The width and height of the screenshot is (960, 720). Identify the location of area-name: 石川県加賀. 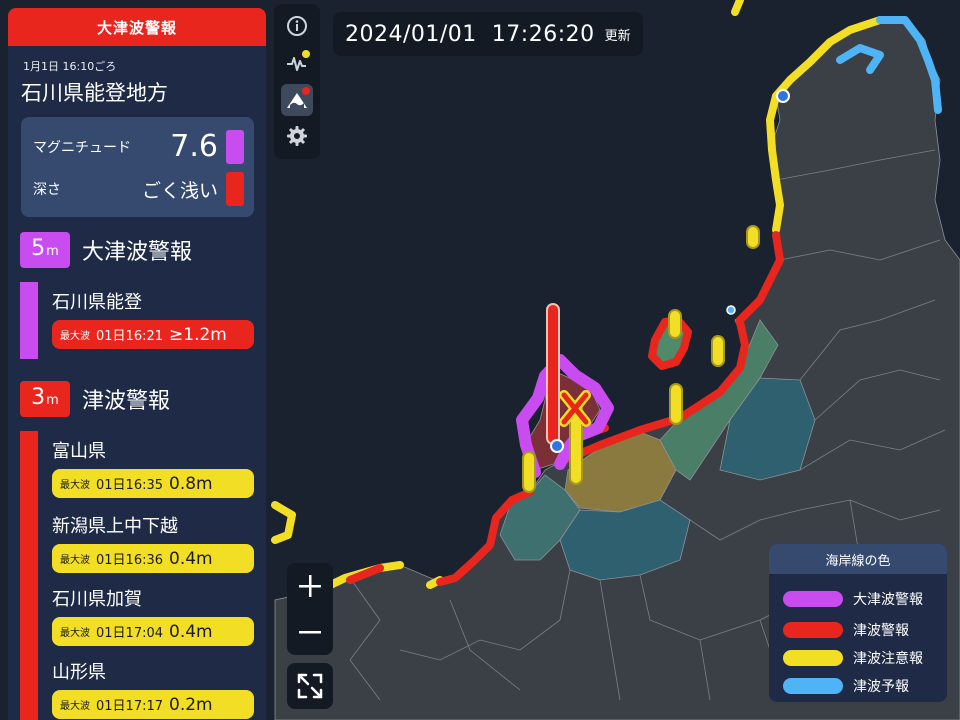
(97, 599).